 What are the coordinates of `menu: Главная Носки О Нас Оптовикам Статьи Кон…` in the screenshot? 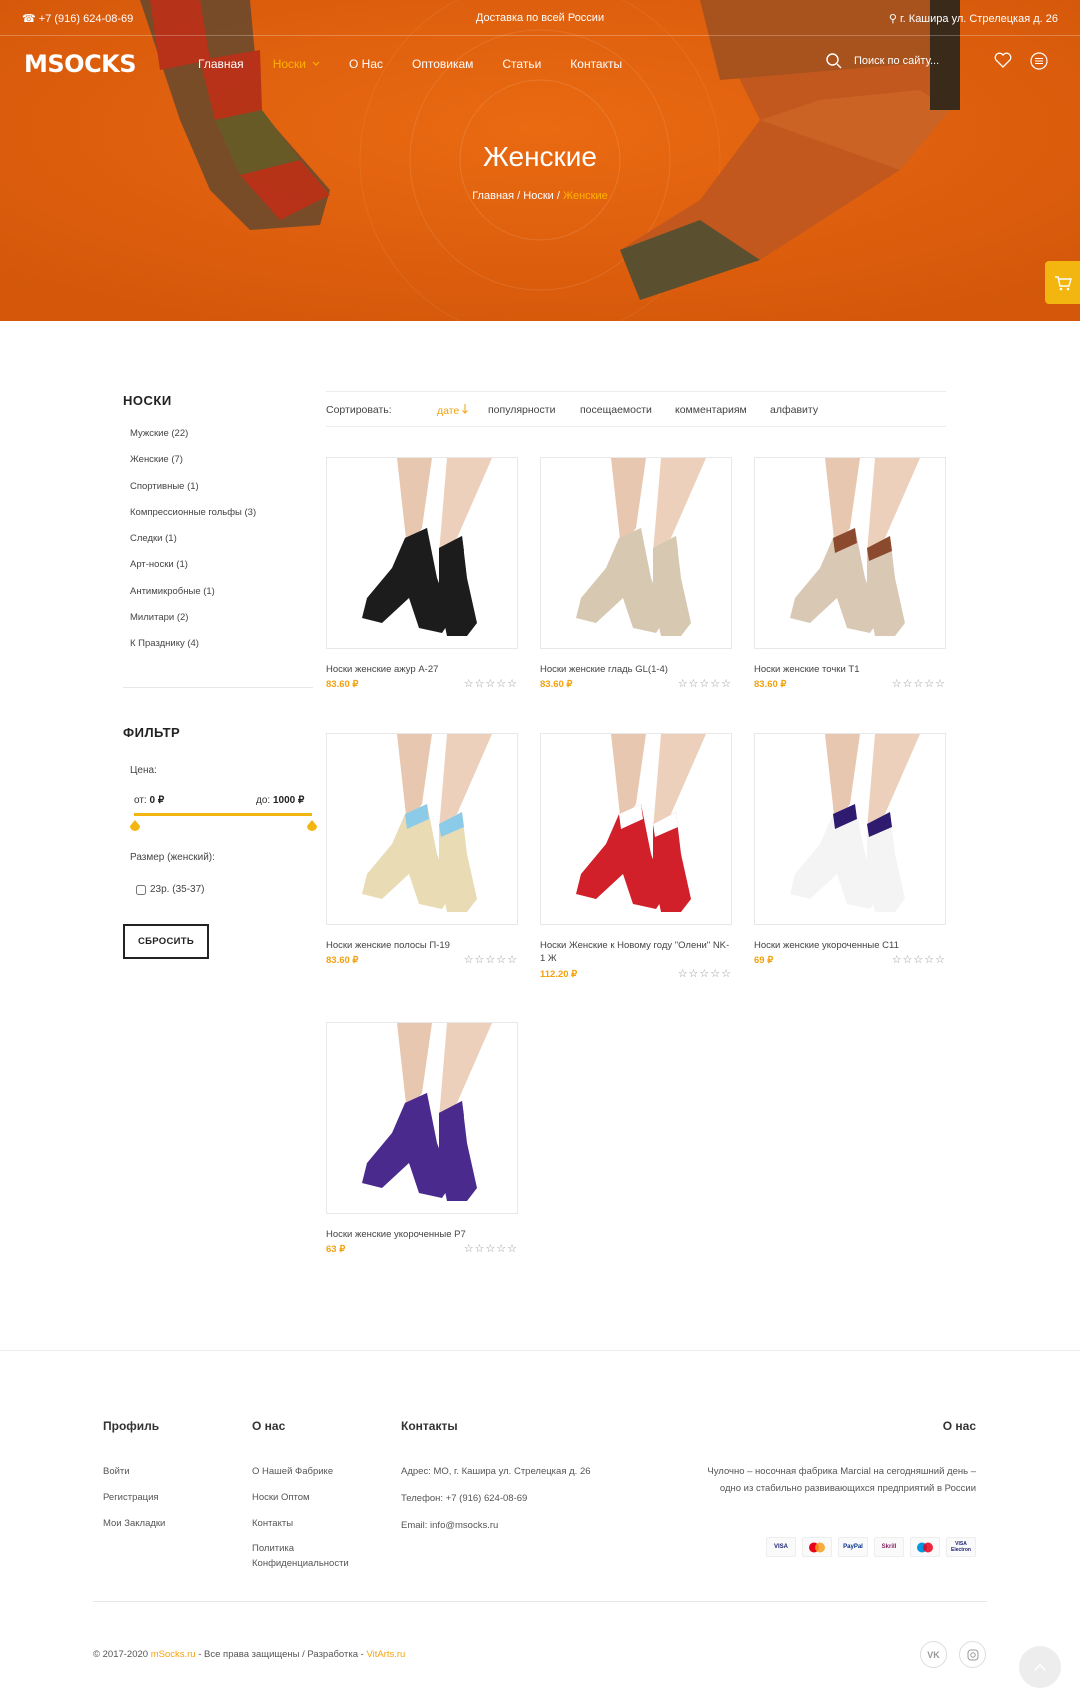 It's located at (424, 64).